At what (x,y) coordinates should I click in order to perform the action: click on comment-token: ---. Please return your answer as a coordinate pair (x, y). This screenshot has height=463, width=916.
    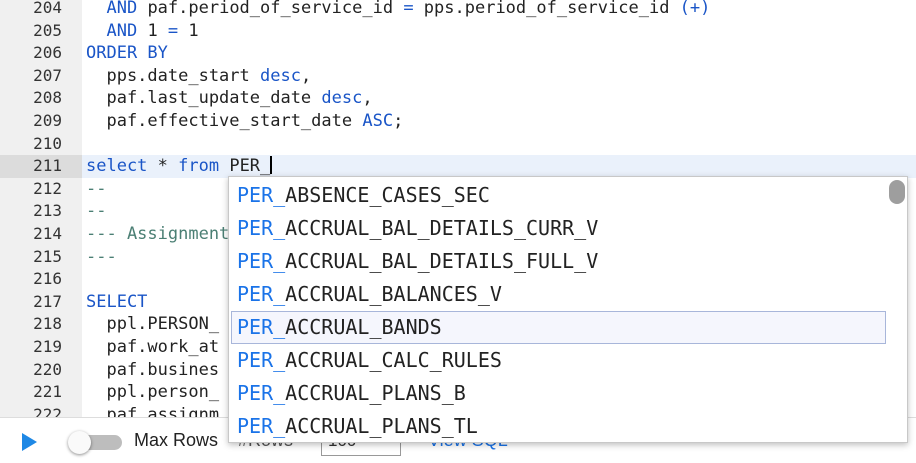
    Looking at the image, I should click on (101, 256).